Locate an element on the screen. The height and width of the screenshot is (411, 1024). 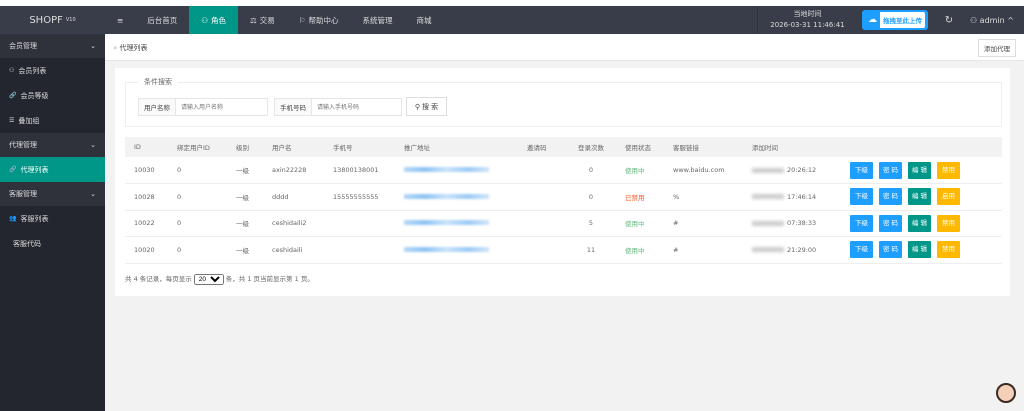
sidebar-item: 🔗 代理列表 is located at coordinates (52, 169).